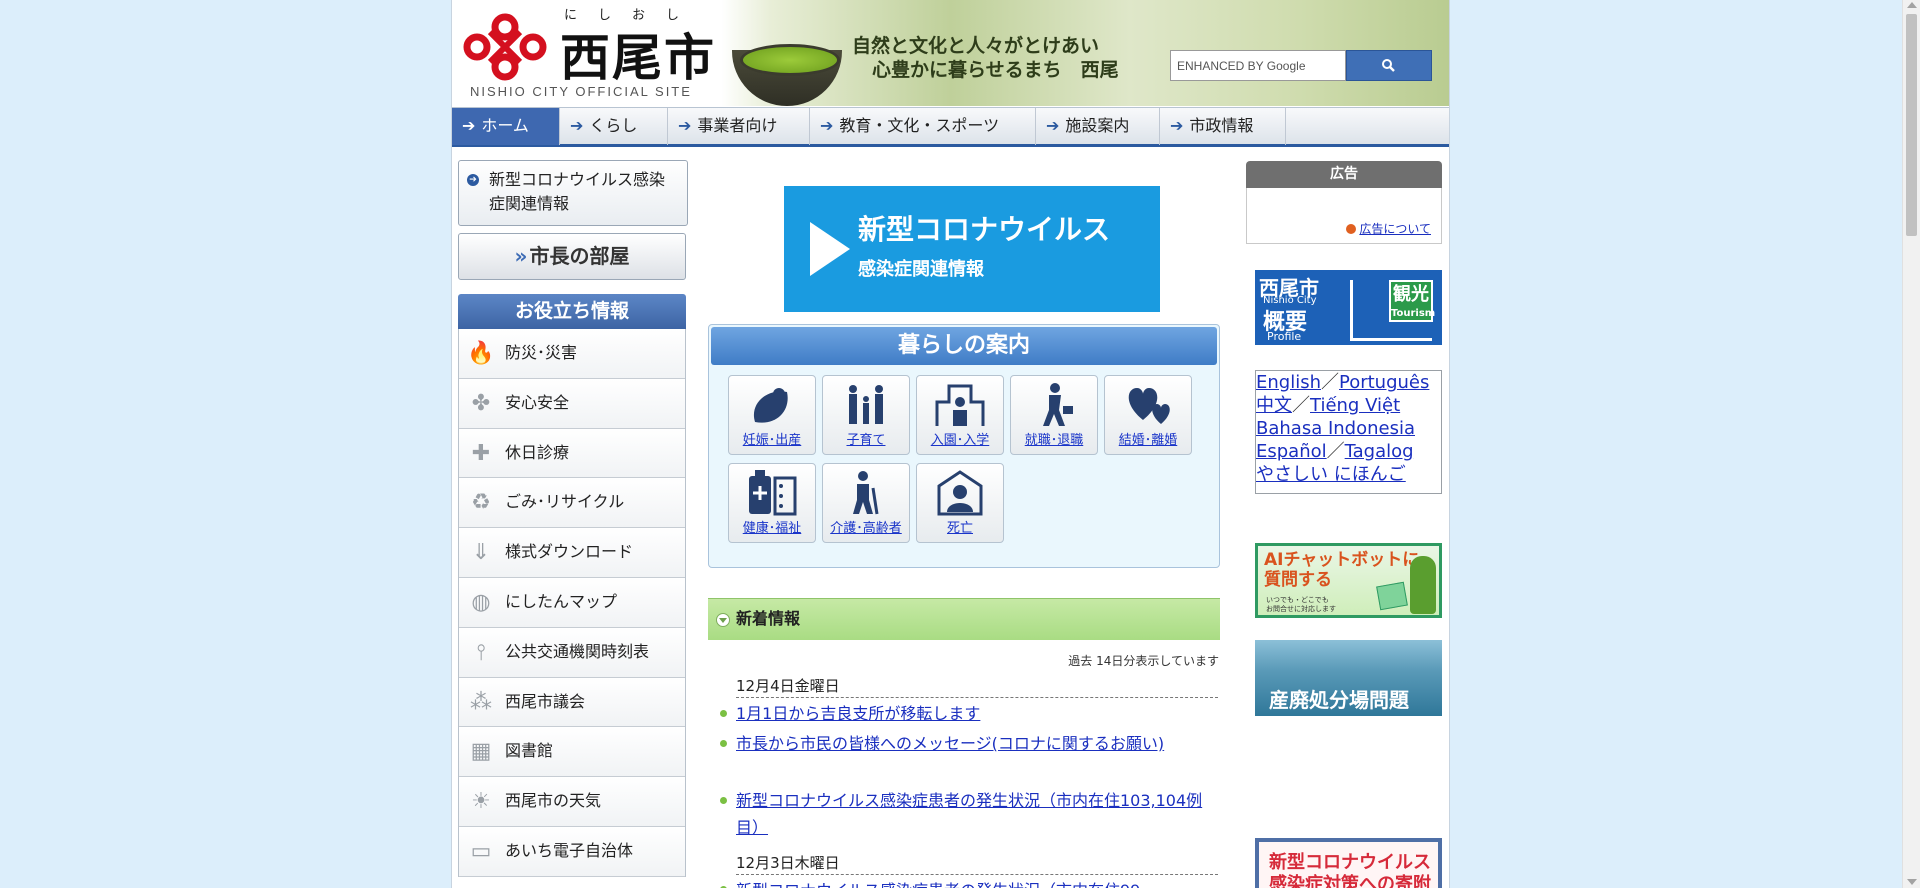 The image size is (1920, 888). I want to click on useful-item-timetable: ⫯ 公共交通機関時刻表, so click(572, 652).